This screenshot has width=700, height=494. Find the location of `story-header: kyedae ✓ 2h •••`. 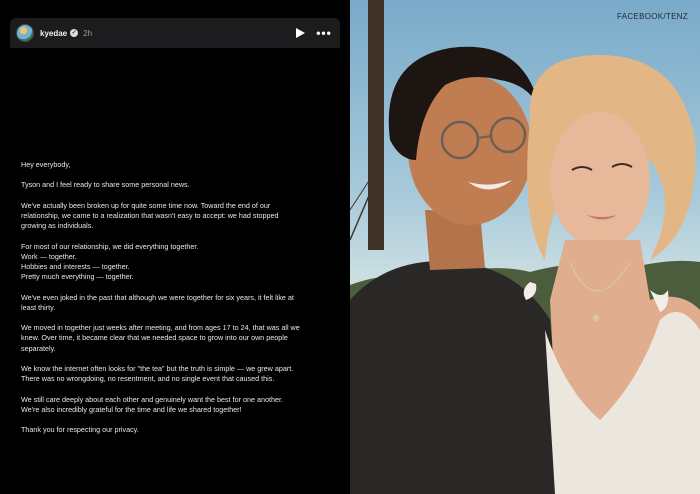

story-header: kyedae ✓ 2h ••• is located at coordinates (175, 33).